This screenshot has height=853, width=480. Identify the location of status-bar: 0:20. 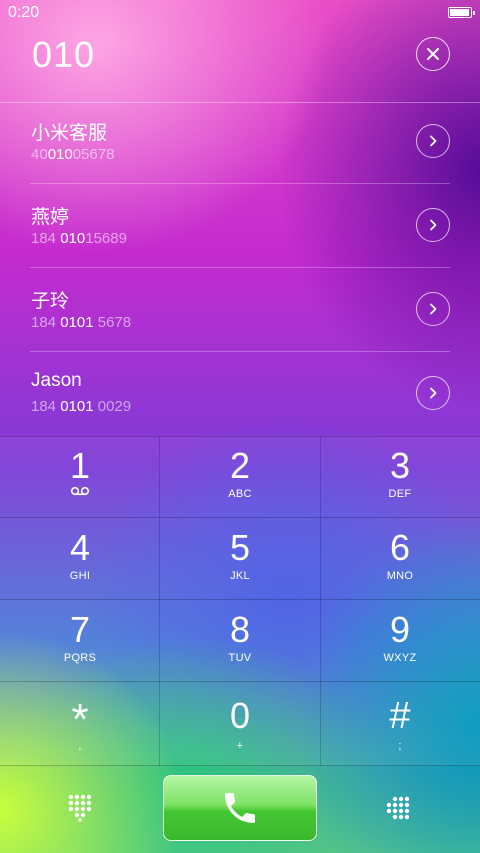
(240, 13).